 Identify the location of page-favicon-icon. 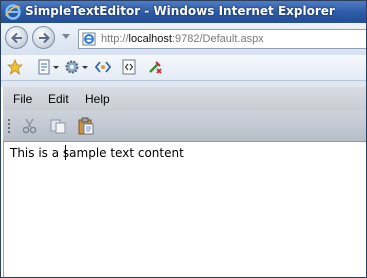
(89, 39).